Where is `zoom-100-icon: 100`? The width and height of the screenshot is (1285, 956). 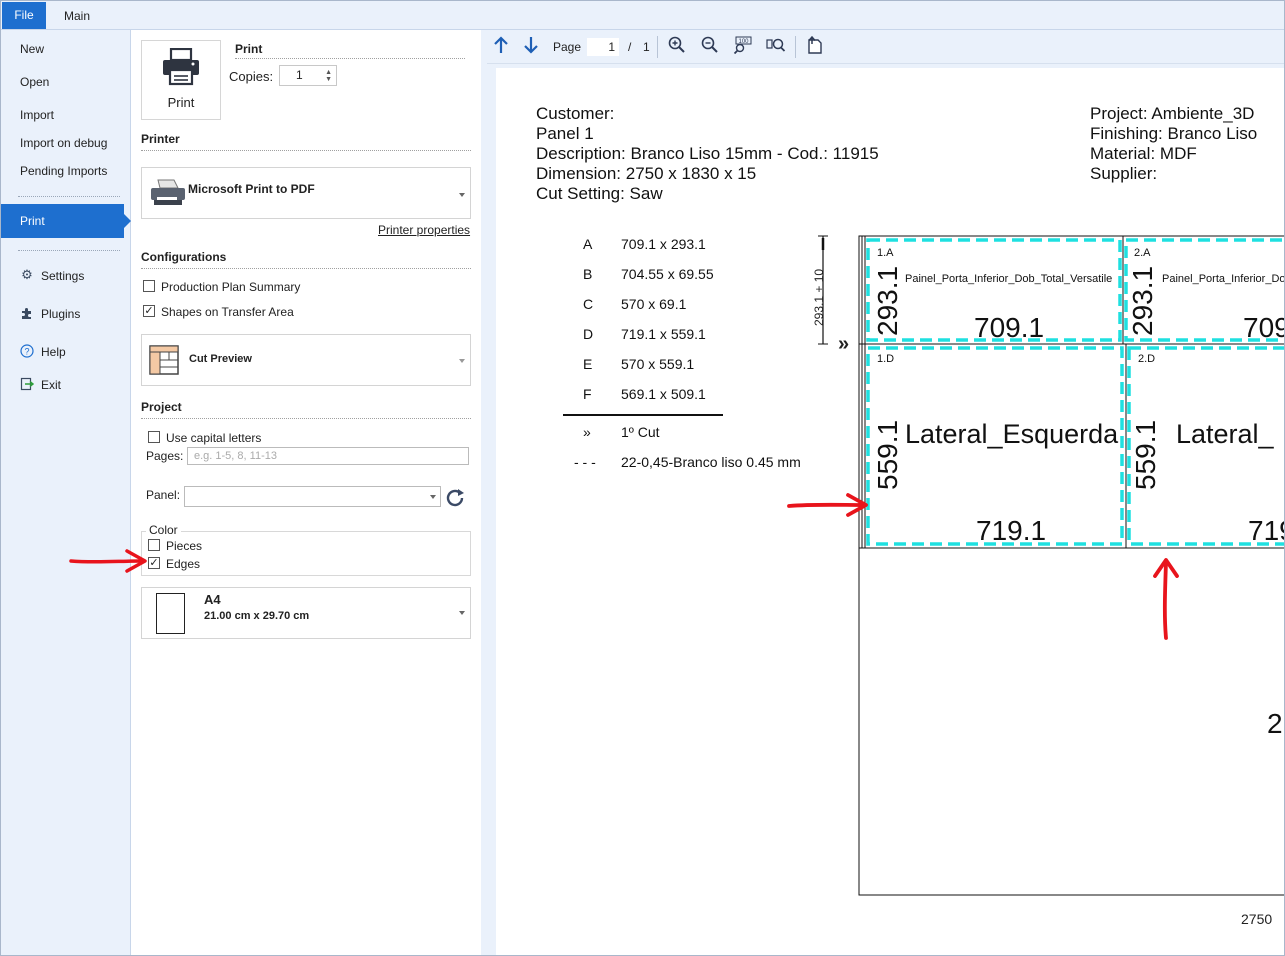
zoom-100-icon: 100 is located at coordinates (743, 47).